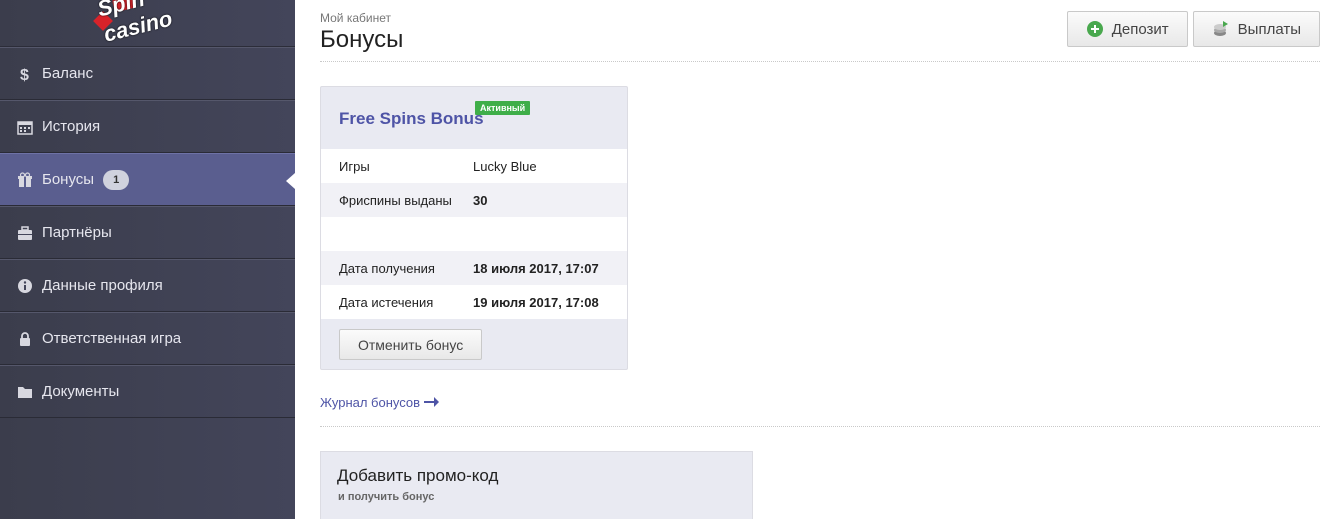  What do you see at coordinates (536, 302) in the screenshot?
I see `row-value: 19 июля 2017, 17:08` at bounding box center [536, 302].